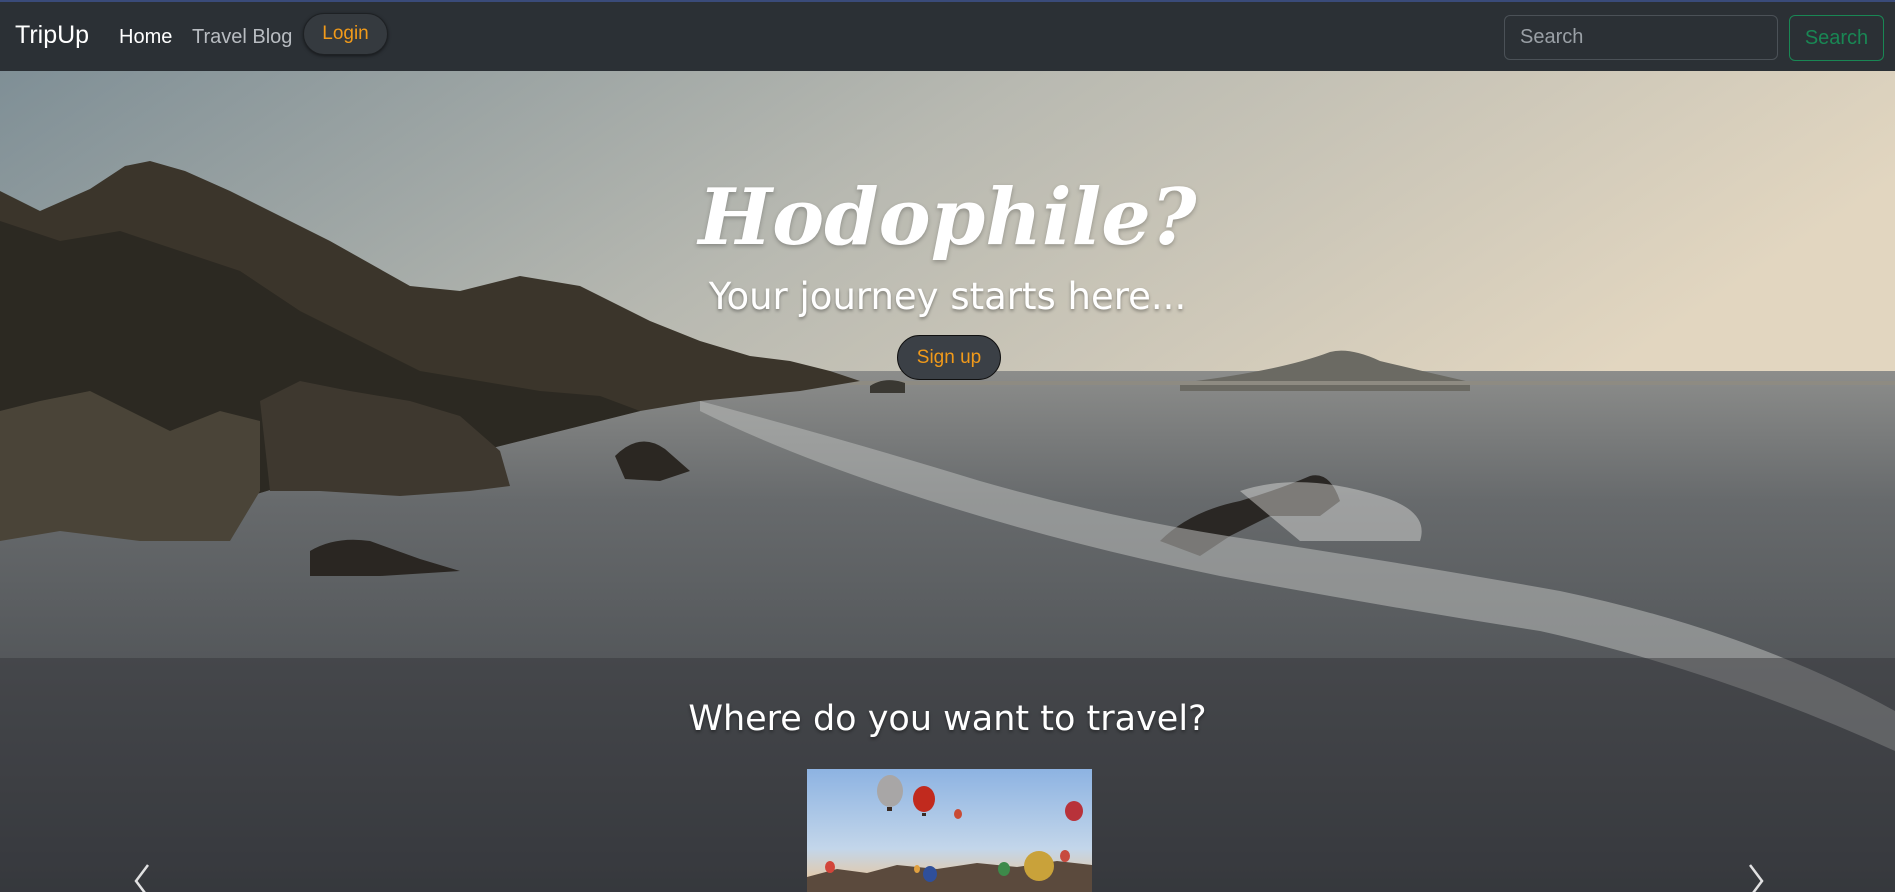 The height and width of the screenshot is (892, 1895). What do you see at coordinates (52, 35) in the screenshot?
I see `brand-logo: TripUp` at bounding box center [52, 35].